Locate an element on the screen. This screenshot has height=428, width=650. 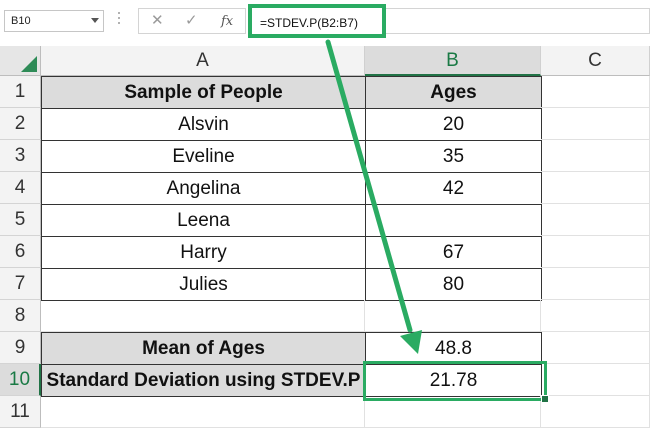
annotation-arrow is located at coordinates (373, 196).